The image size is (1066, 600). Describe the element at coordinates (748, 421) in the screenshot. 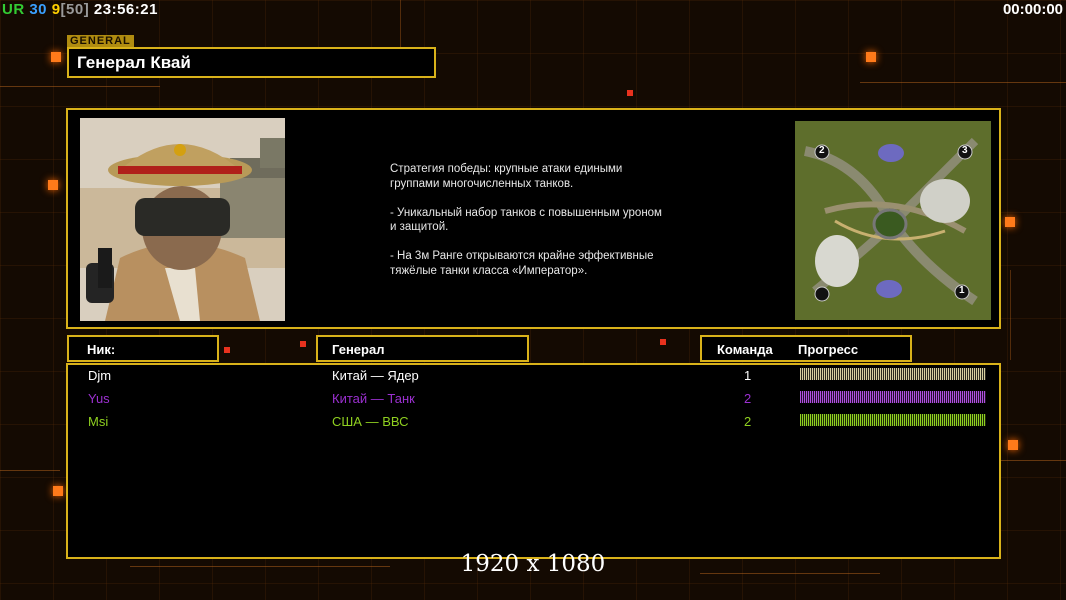

I see `player-team: 2` at that location.